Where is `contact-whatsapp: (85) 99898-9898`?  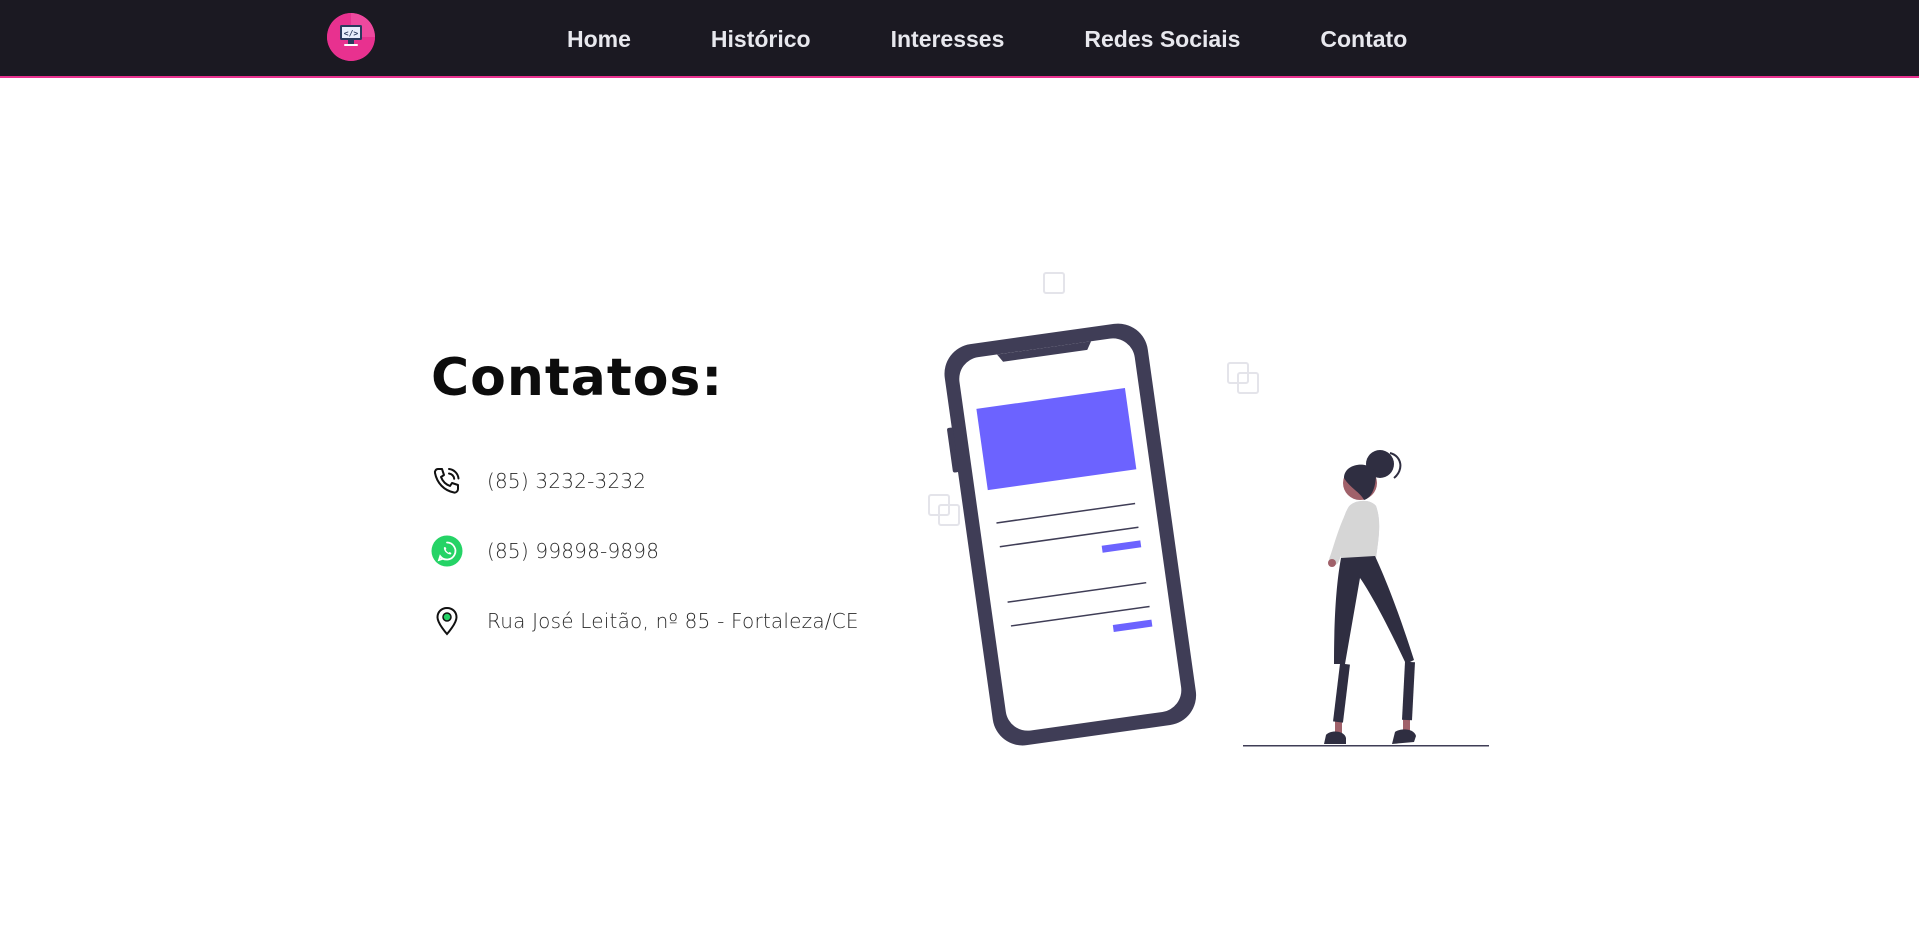
contact-whatsapp: (85) 99898-9898 is located at coordinates (545, 551).